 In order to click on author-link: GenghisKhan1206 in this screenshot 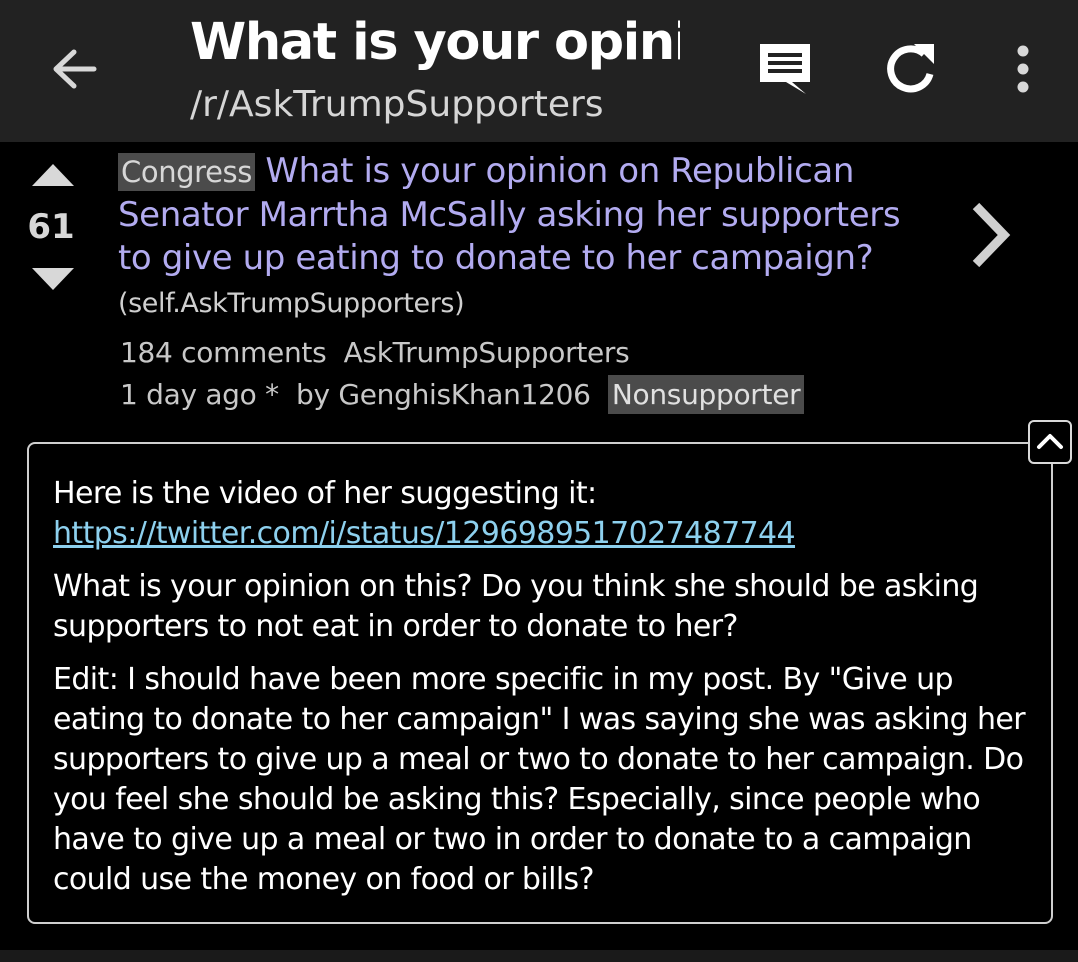, I will do `click(464, 394)`.